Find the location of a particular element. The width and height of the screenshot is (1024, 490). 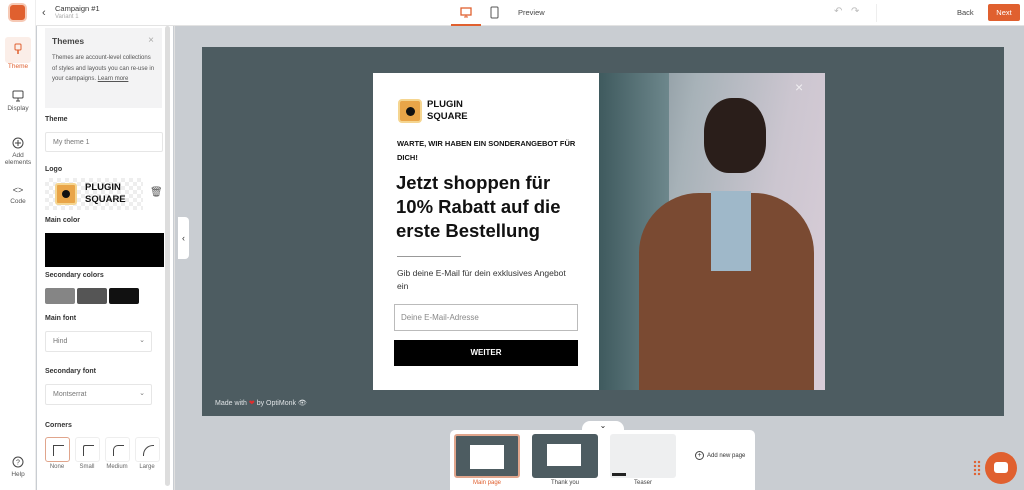

back-chevron-icon: ‹ is located at coordinates (44, 13).